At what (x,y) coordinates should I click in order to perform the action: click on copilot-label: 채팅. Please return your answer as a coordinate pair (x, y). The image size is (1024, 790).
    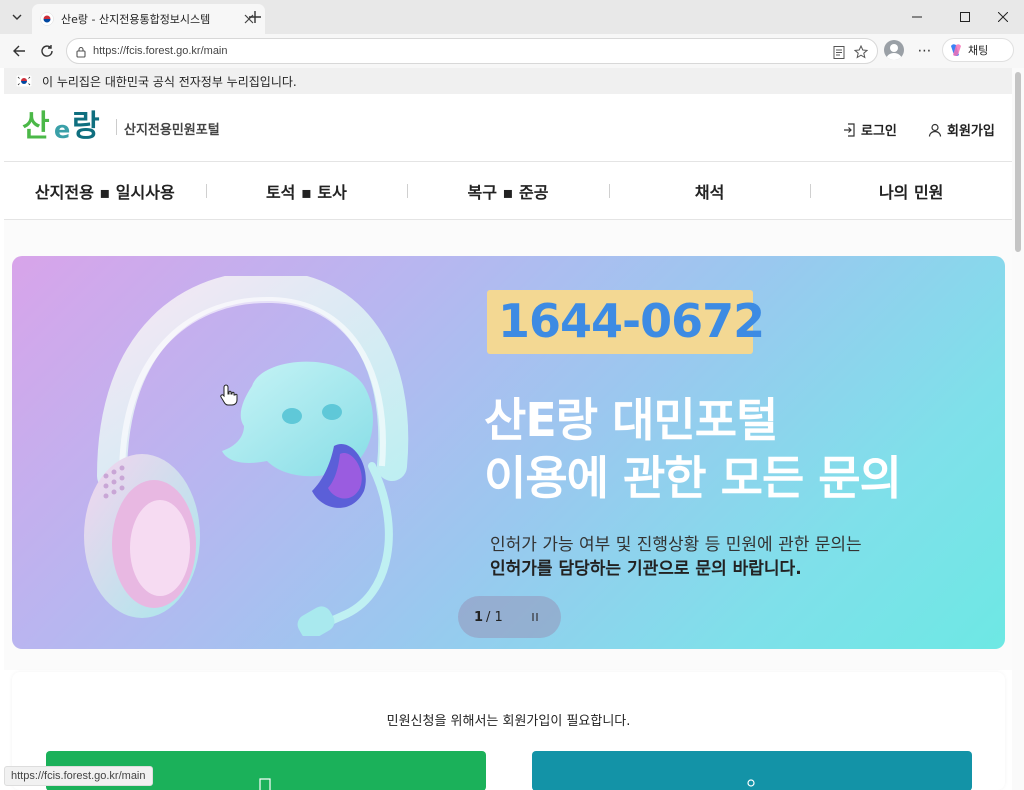
    Looking at the image, I should click on (978, 50).